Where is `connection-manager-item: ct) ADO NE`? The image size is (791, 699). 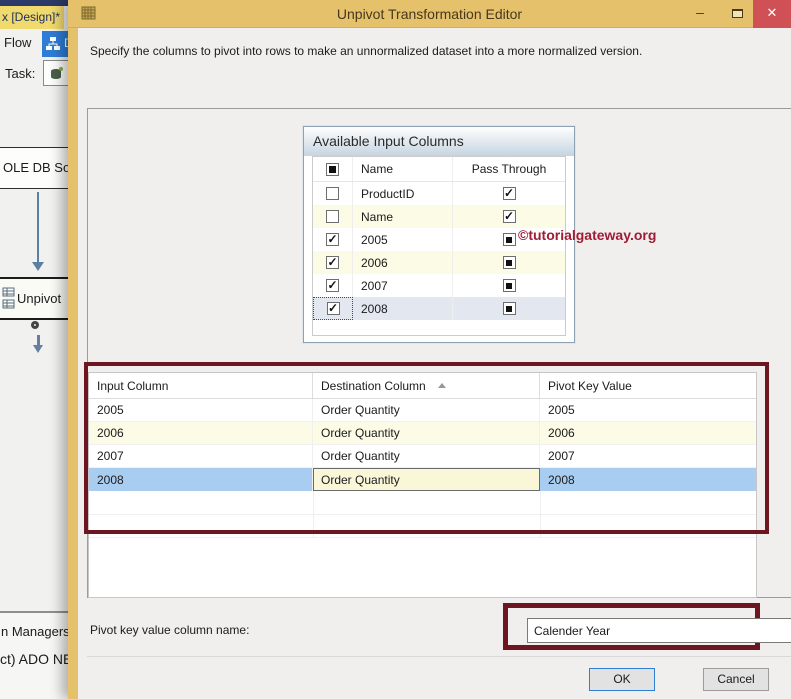 connection-manager-item: ct) ADO NE is located at coordinates (36, 659).